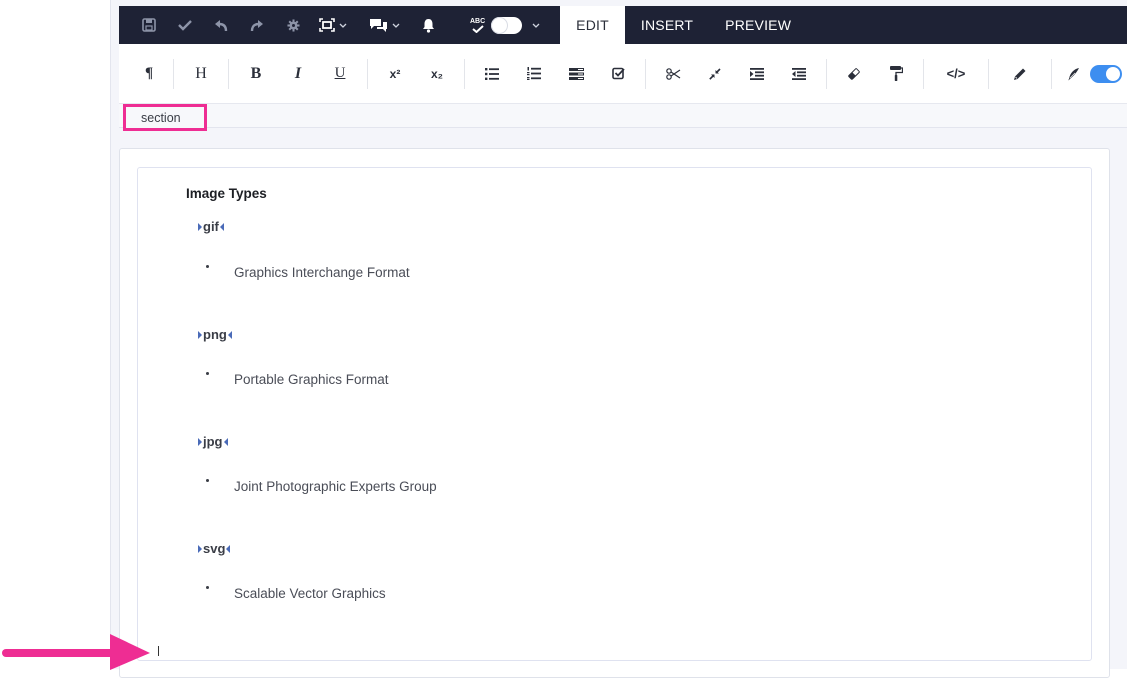 This screenshot has height=678, width=1127. What do you see at coordinates (293, 25) in the screenshot?
I see `gear-icon` at bounding box center [293, 25].